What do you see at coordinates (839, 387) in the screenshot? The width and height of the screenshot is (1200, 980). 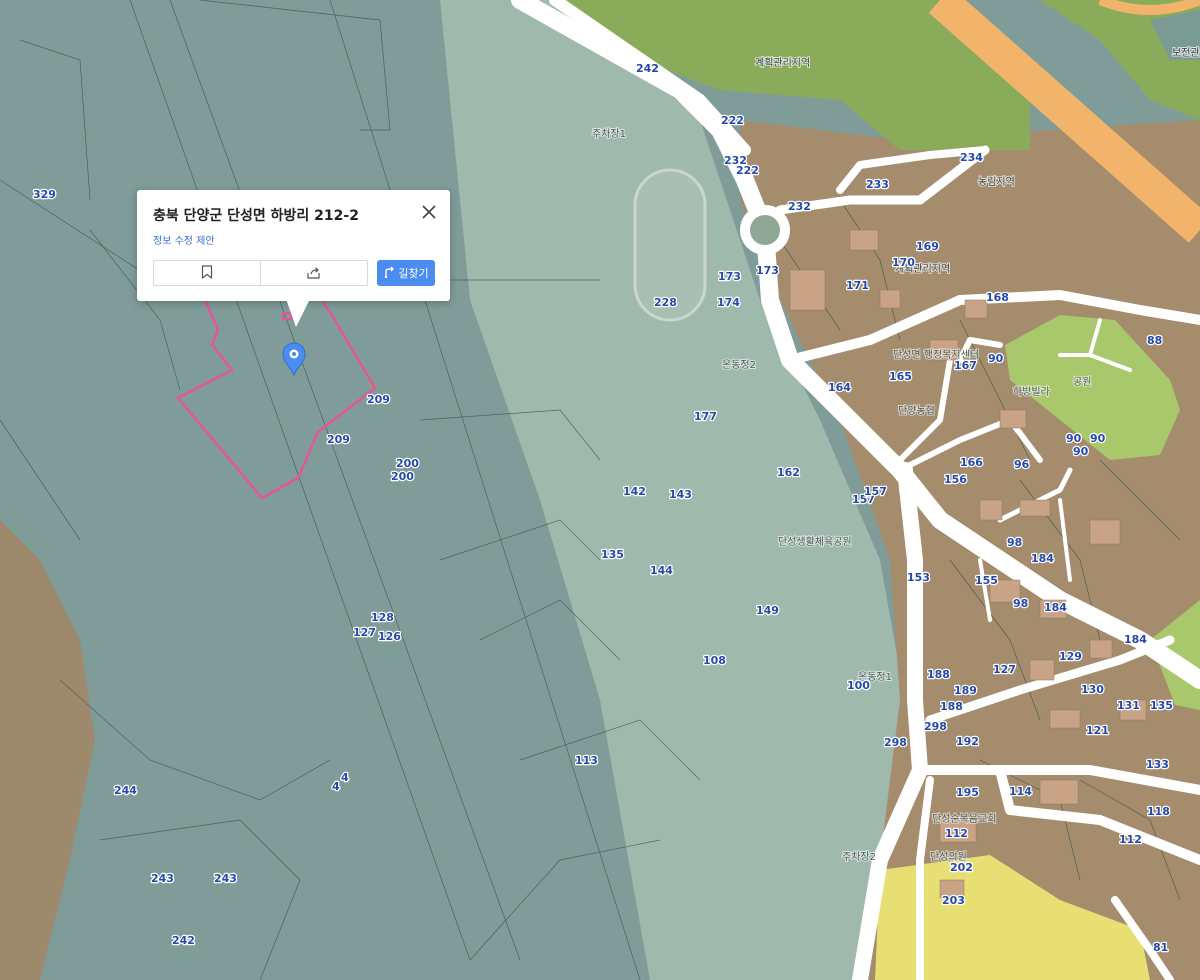 I see `parcel-number: 164` at bounding box center [839, 387].